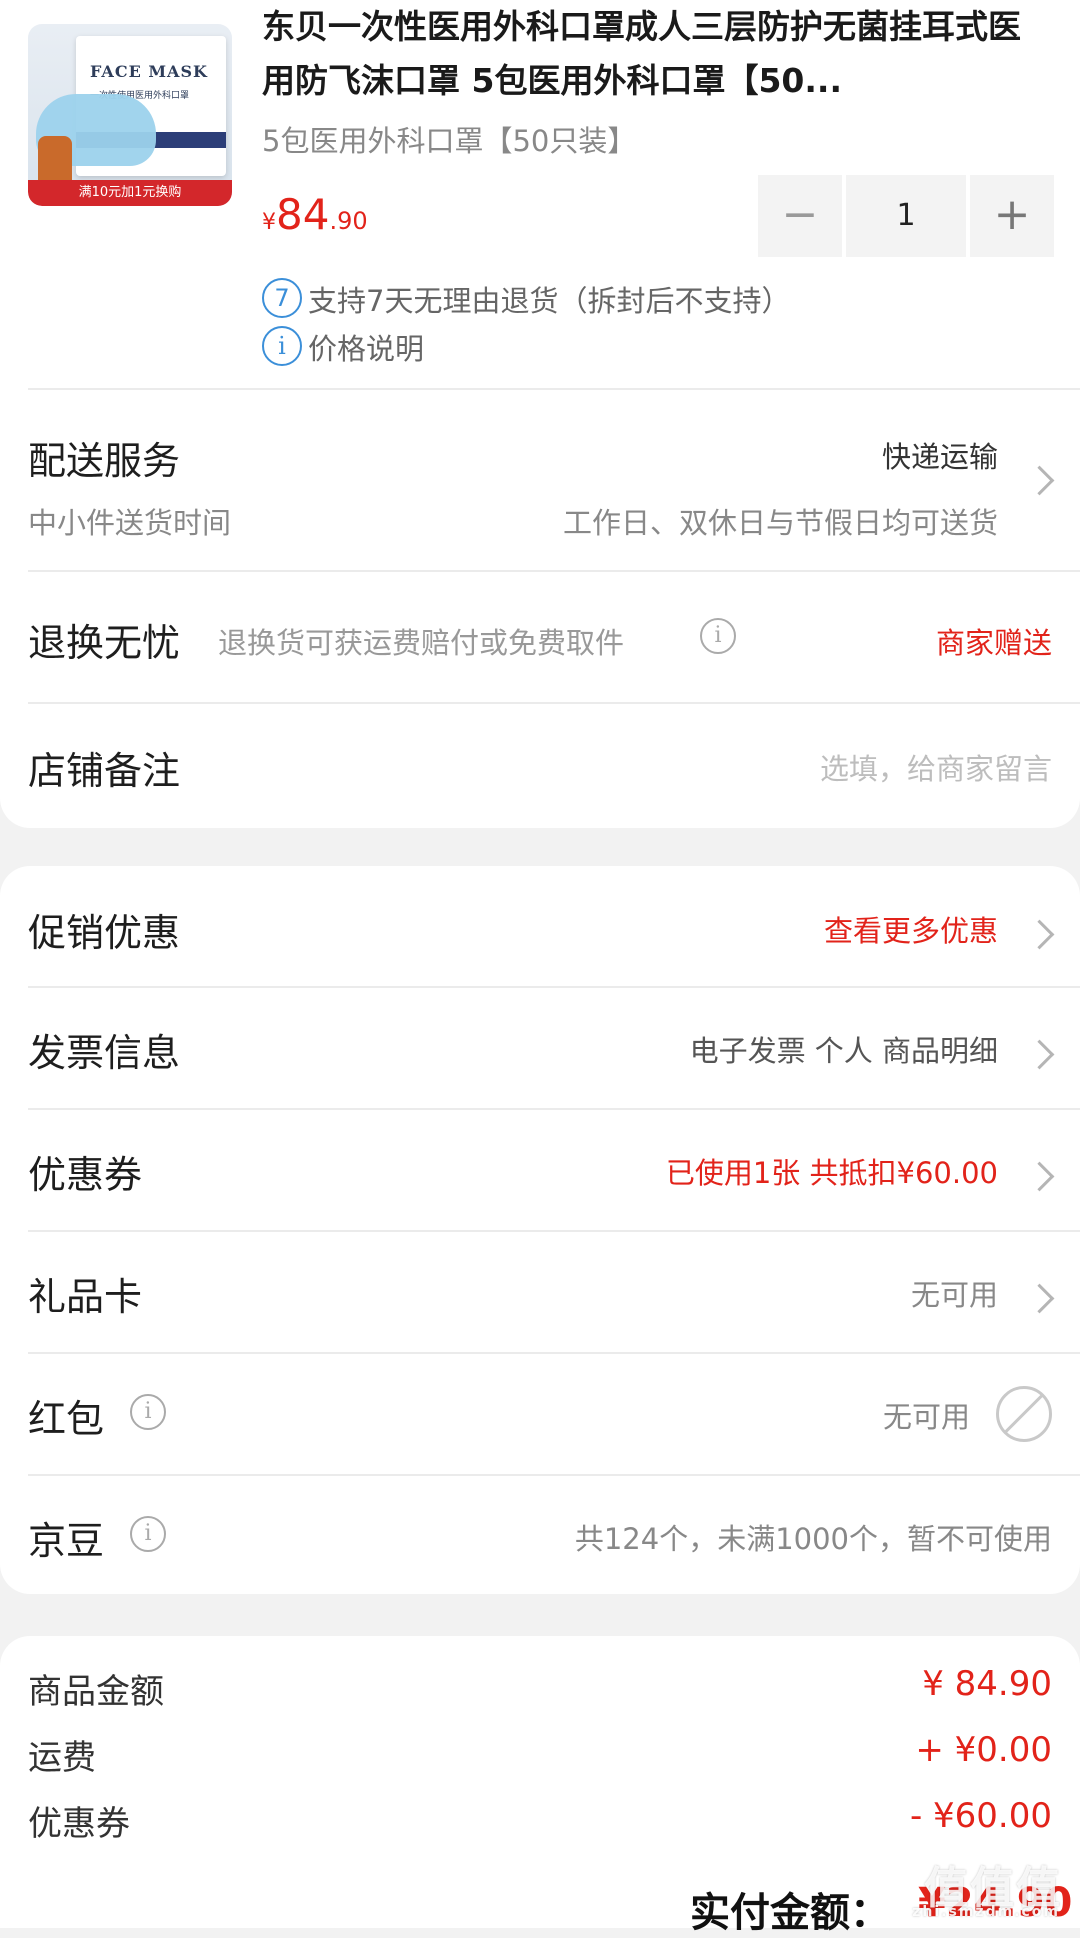 The image size is (1080, 1938). Describe the element at coordinates (104, 771) in the screenshot. I see `store-note-label: 店铺备注` at that location.